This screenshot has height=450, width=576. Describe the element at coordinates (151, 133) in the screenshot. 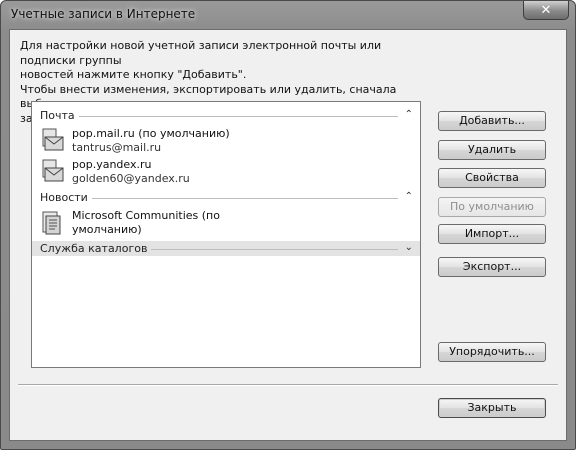

I see `account-name: pop.mail.ru (по умолчанию)` at that location.